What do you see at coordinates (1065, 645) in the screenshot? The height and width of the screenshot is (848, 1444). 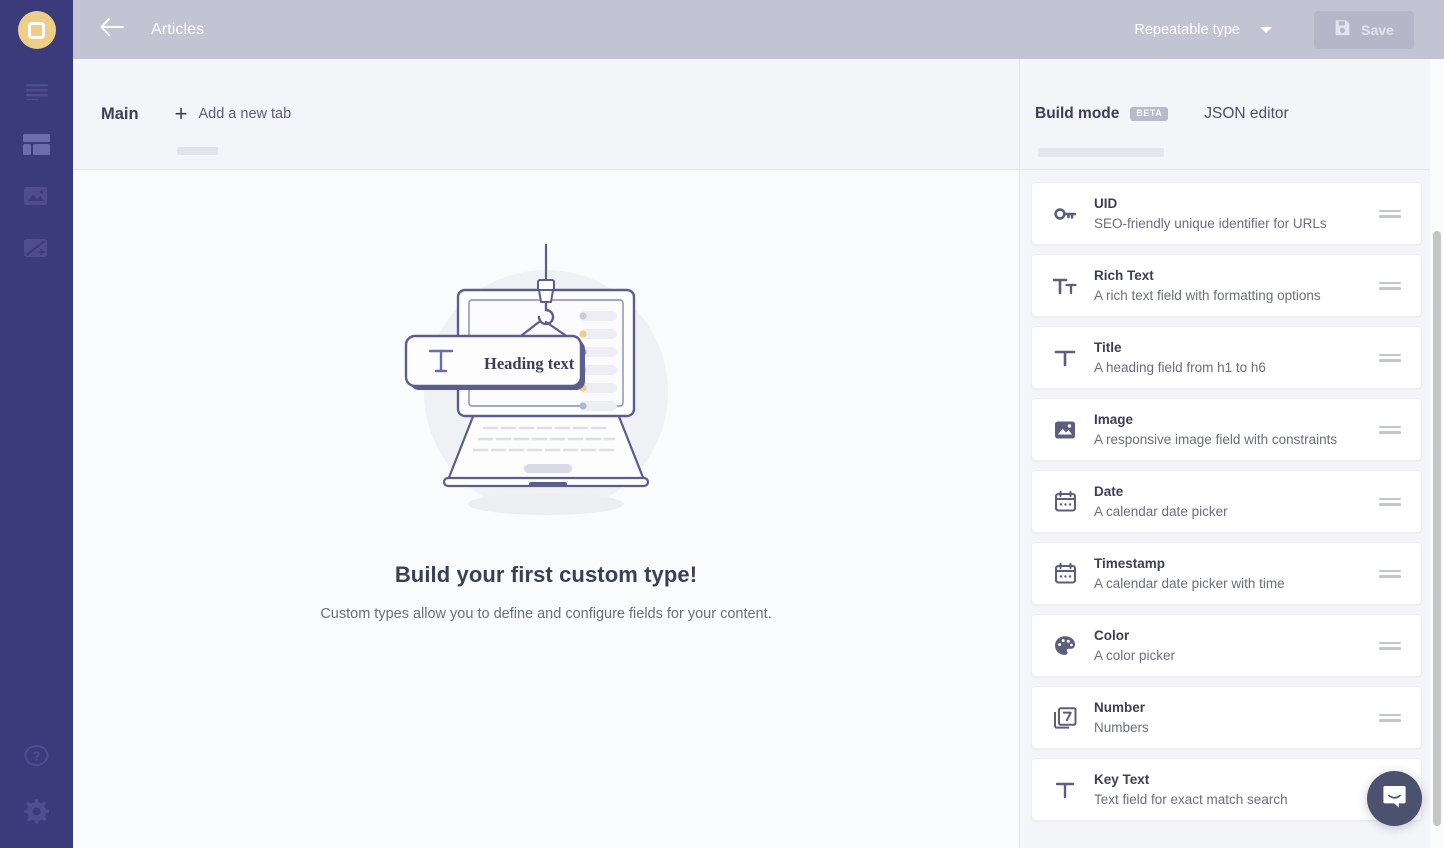 I see `palette-icon` at bounding box center [1065, 645].